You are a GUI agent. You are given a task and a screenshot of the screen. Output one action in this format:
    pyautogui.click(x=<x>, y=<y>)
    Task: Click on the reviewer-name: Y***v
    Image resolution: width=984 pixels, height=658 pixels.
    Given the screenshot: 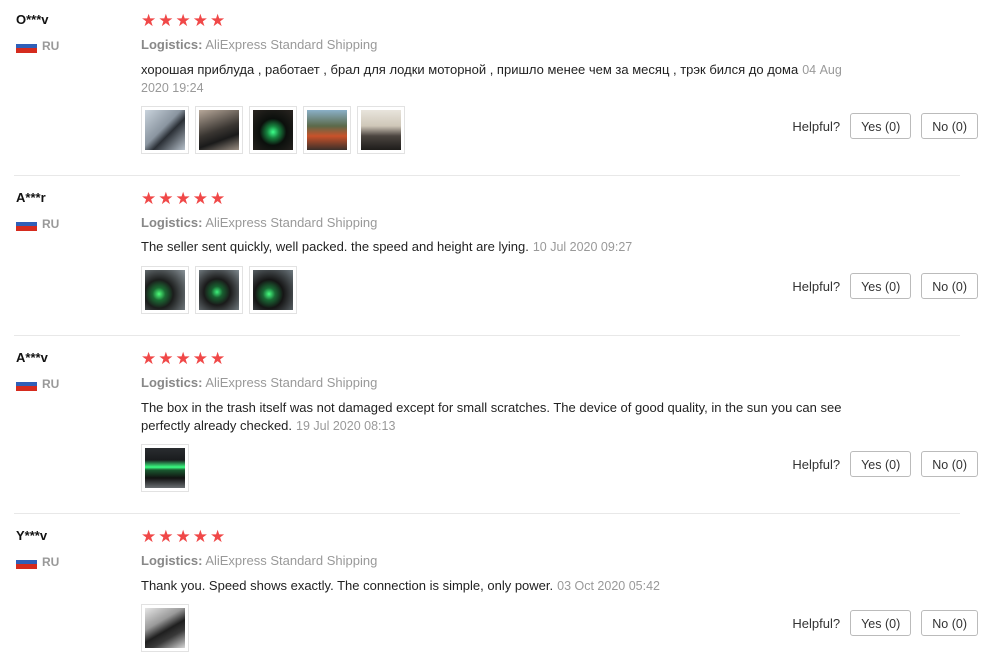 What is the action you would take?
    pyautogui.click(x=32, y=535)
    